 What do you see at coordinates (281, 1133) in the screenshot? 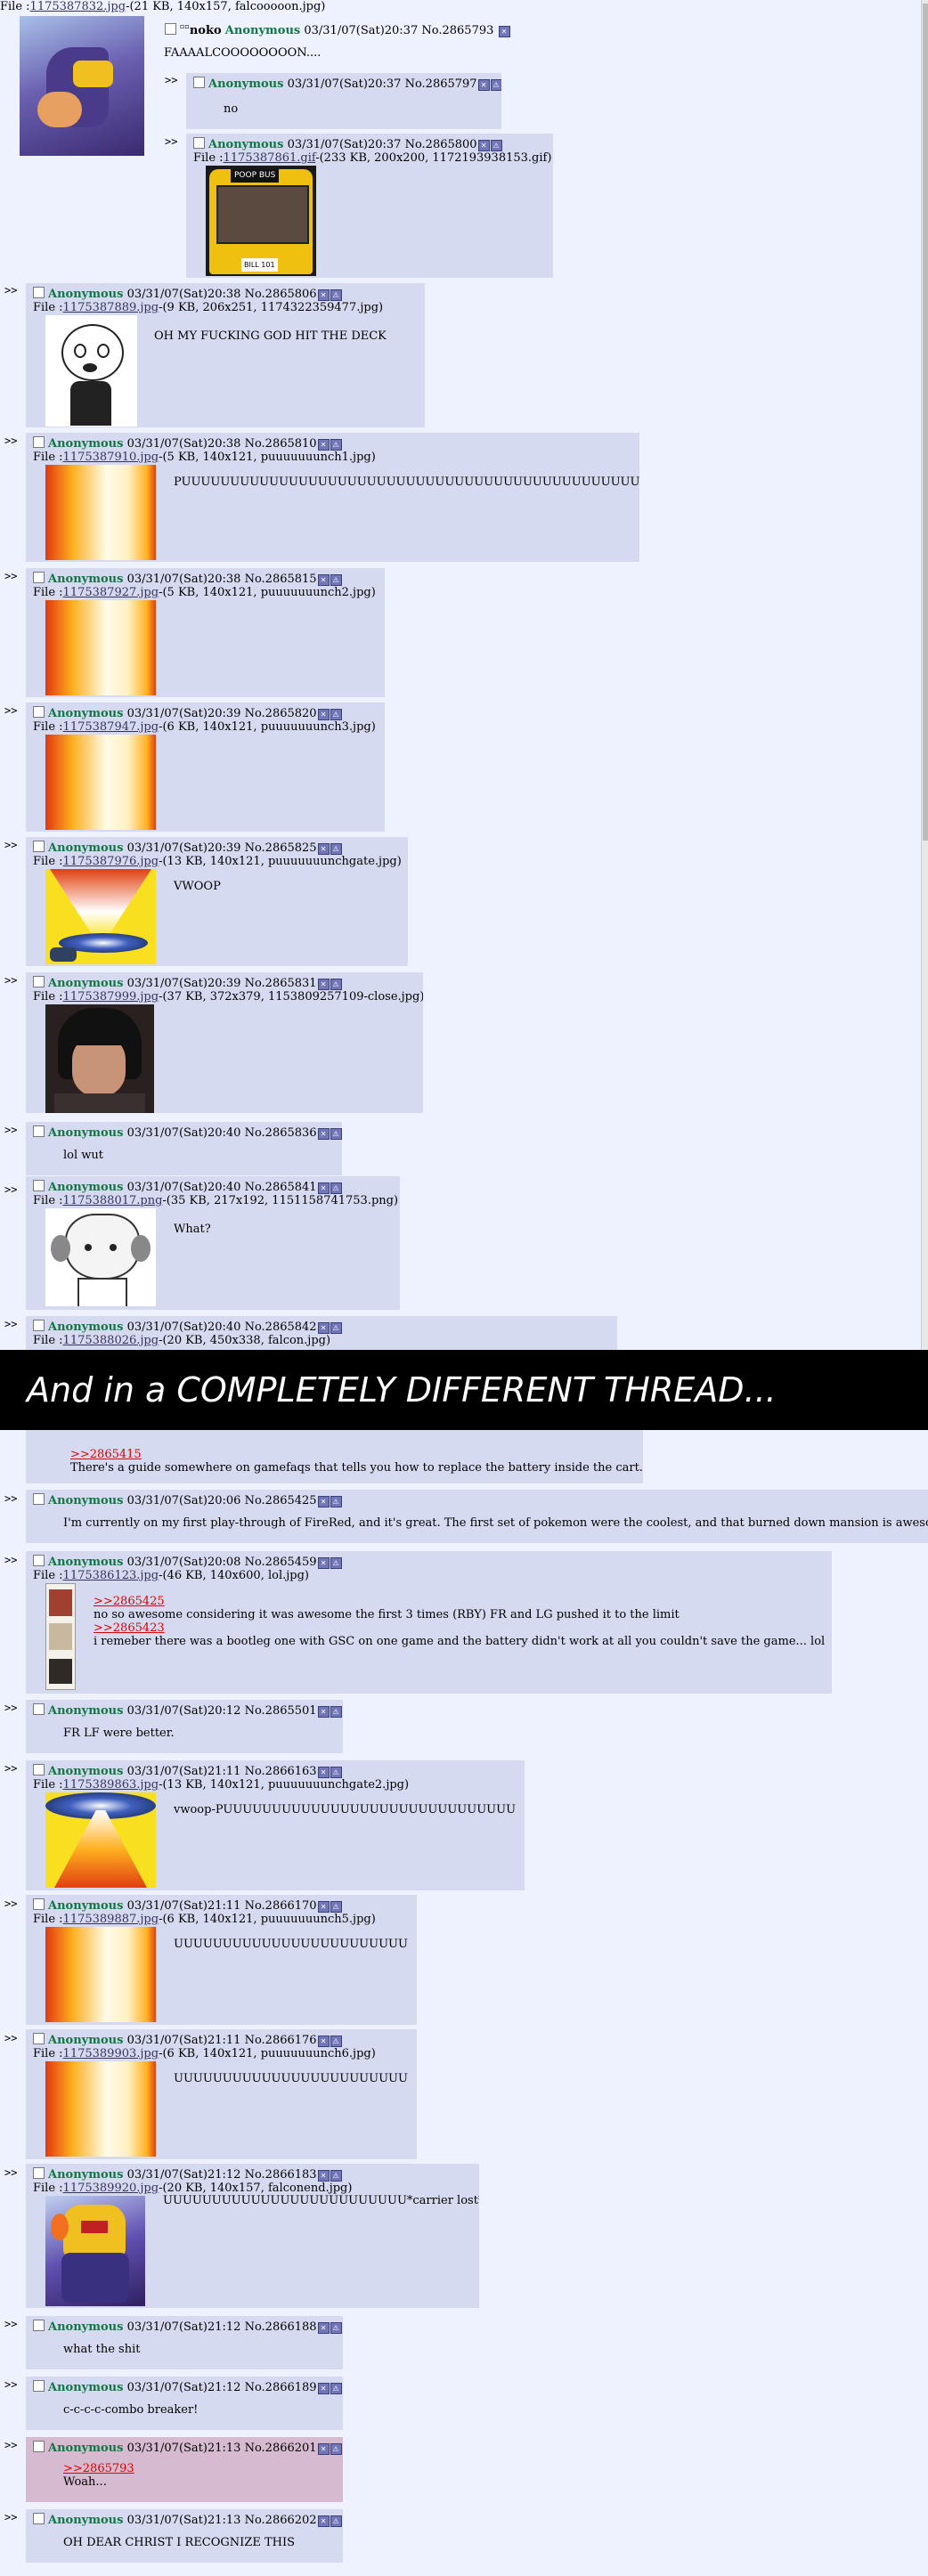
I see `post-number: No.2865836` at bounding box center [281, 1133].